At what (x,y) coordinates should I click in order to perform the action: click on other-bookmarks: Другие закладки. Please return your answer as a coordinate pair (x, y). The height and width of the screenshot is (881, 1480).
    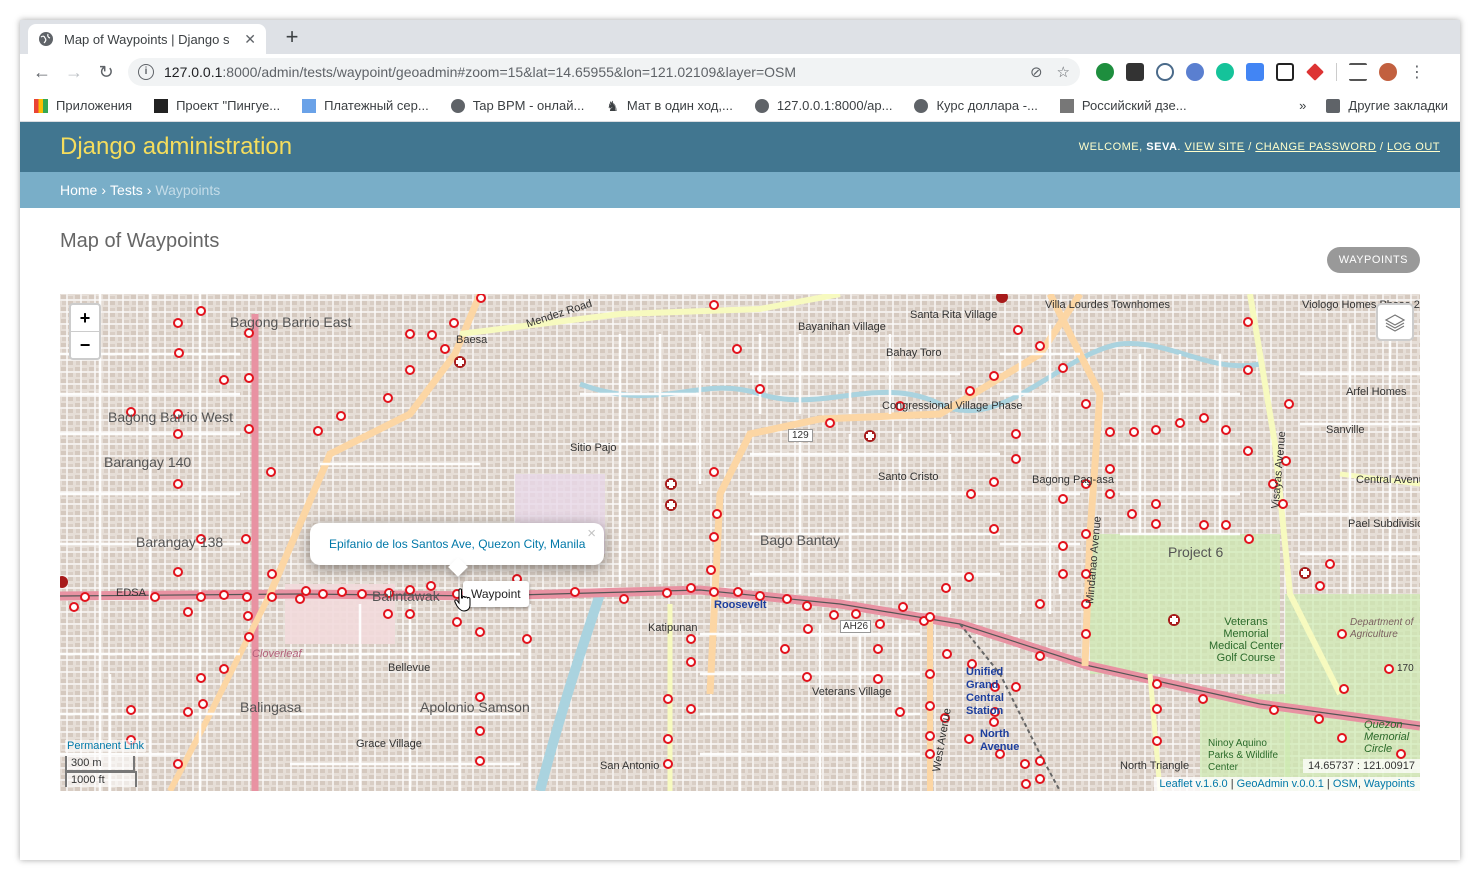
    Looking at the image, I should click on (1387, 105).